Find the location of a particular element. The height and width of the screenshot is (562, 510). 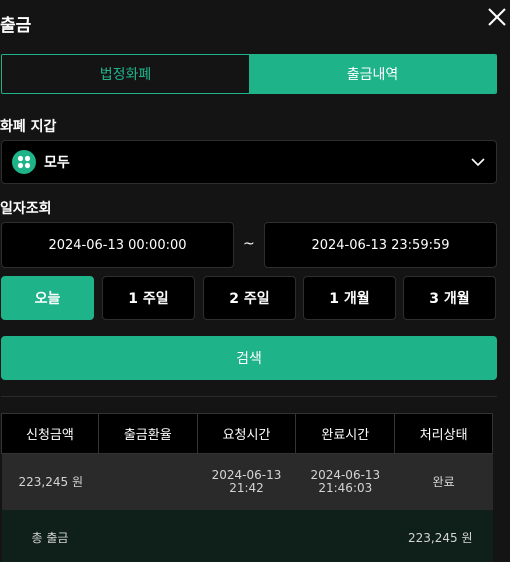

rate-cell is located at coordinates (148, 481).